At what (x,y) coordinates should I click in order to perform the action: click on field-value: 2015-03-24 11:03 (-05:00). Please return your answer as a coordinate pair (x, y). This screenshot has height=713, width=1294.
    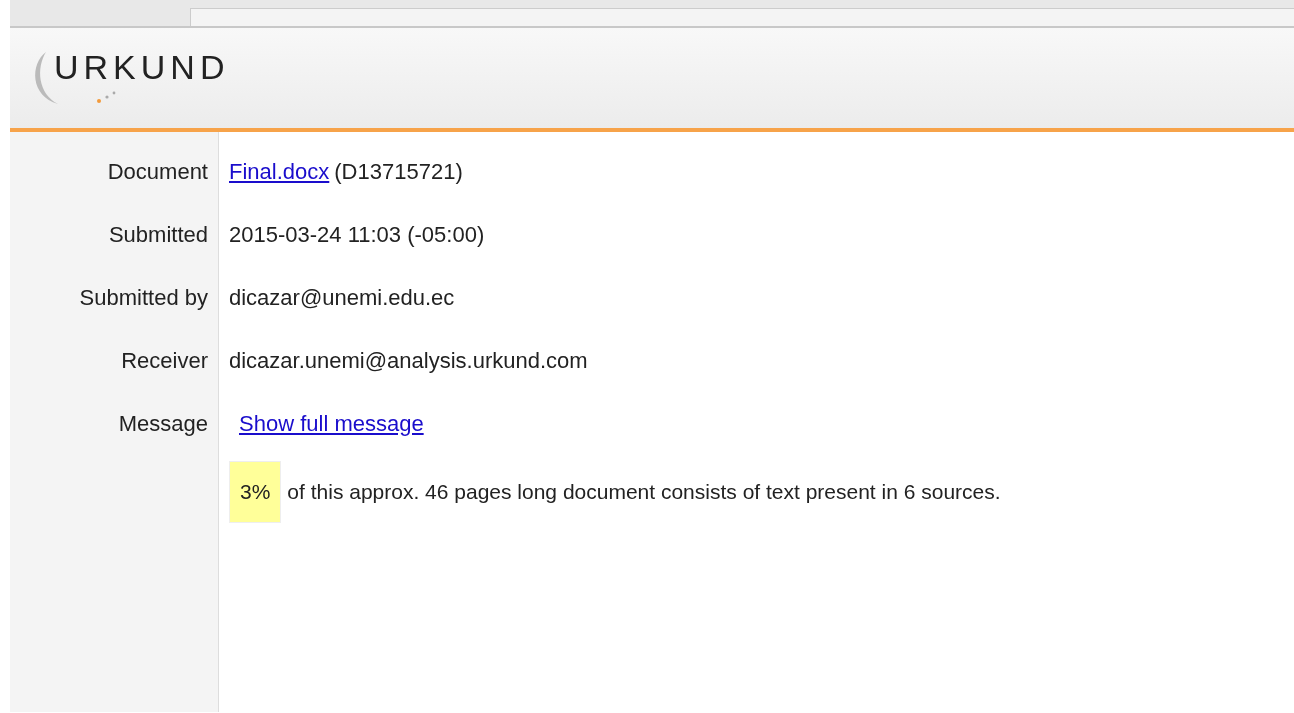
    Looking at the image, I should click on (357, 234).